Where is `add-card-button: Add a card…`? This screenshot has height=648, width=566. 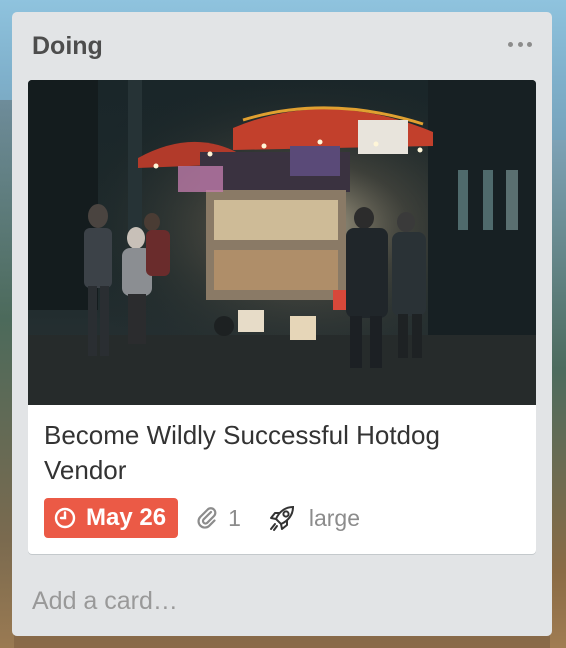
add-card-button: Add a card… is located at coordinates (105, 601).